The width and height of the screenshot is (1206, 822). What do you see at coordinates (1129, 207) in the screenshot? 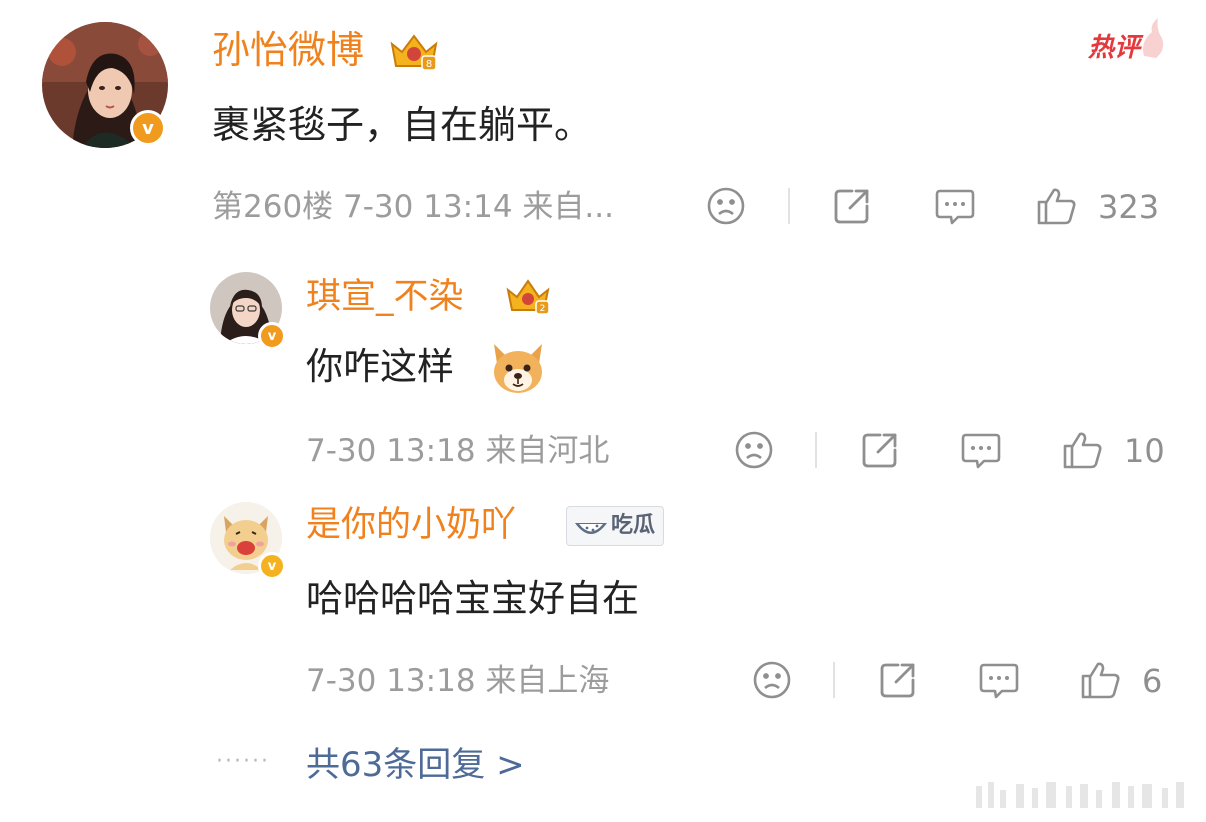
I see `like-count: 323` at bounding box center [1129, 207].